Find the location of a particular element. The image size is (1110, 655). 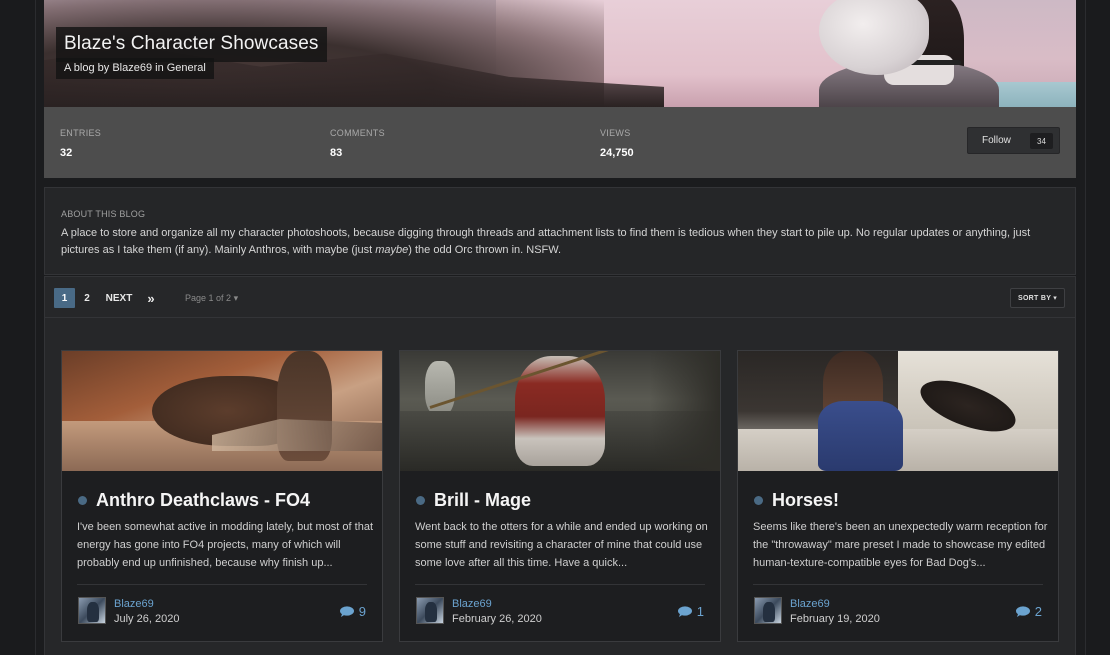

follower-count-badge: 34 is located at coordinates (1041, 141).